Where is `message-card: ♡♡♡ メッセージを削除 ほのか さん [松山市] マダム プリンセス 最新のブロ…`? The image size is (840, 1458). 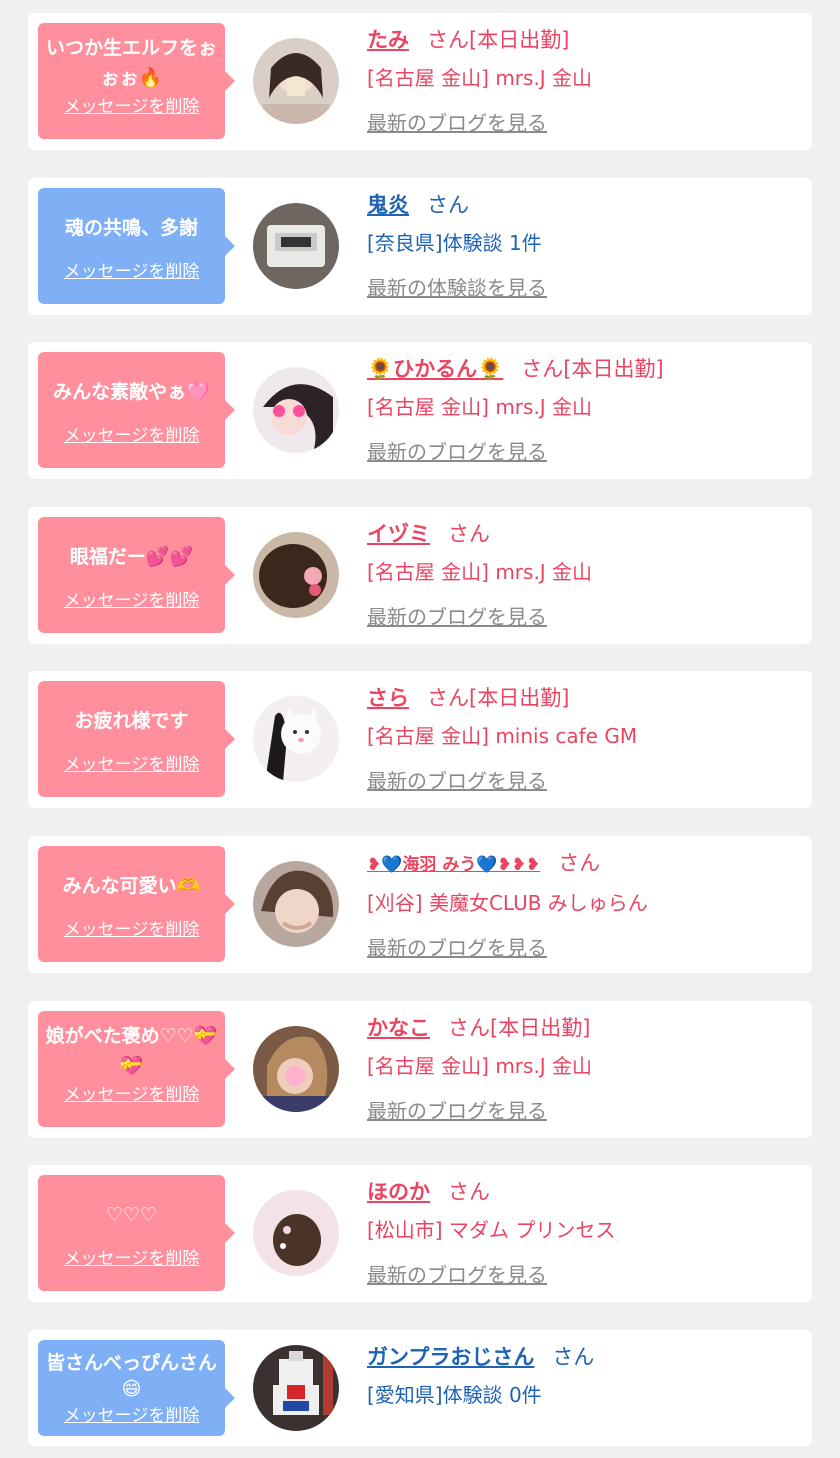 message-card: ♡♡♡ メッセージを削除 ほのか さん [松山市] マダム プリンセス 最新のブロ… is located at coordinates (420, 1233).